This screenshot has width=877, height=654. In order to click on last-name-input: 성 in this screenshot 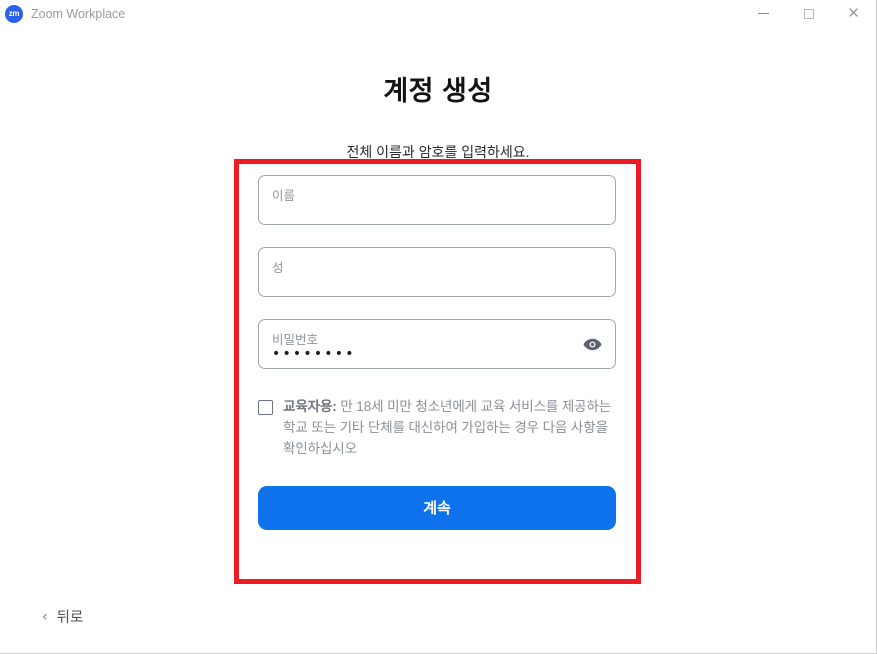, I will do `click(437, 272)`.